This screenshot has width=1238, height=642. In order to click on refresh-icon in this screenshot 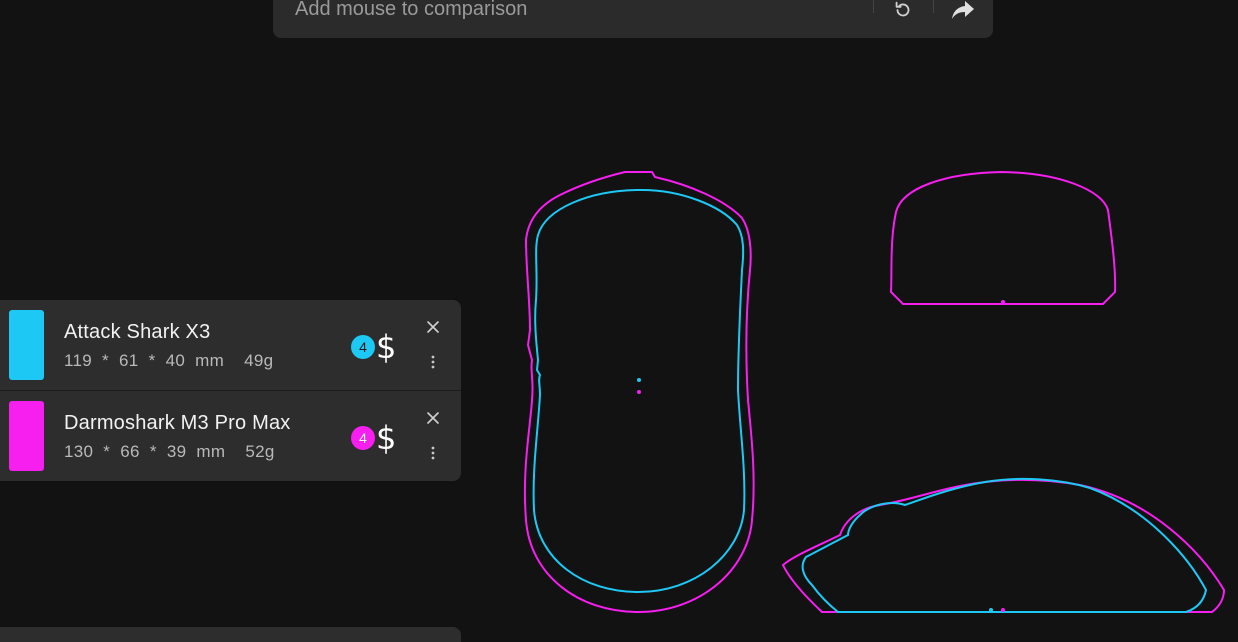, I will do `click(902, 9)`.